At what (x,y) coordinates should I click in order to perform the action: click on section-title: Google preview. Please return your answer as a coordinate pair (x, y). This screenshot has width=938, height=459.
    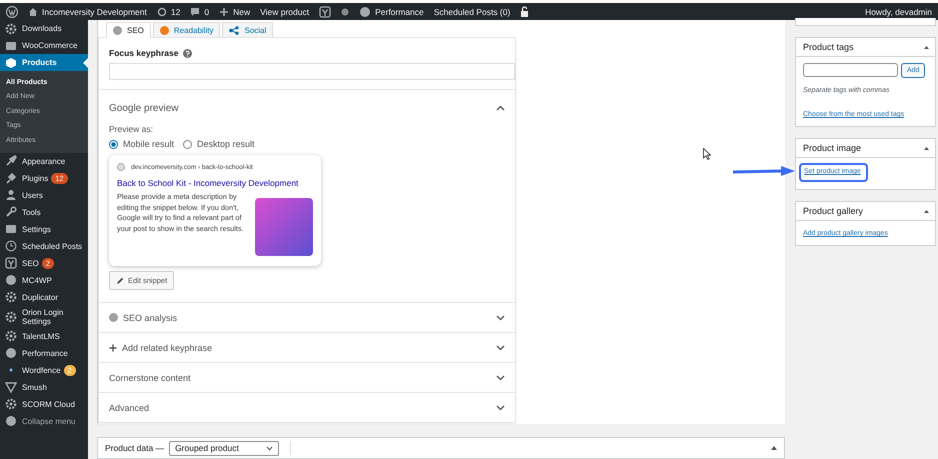
    Looking at the image, I should click on (143, 108).